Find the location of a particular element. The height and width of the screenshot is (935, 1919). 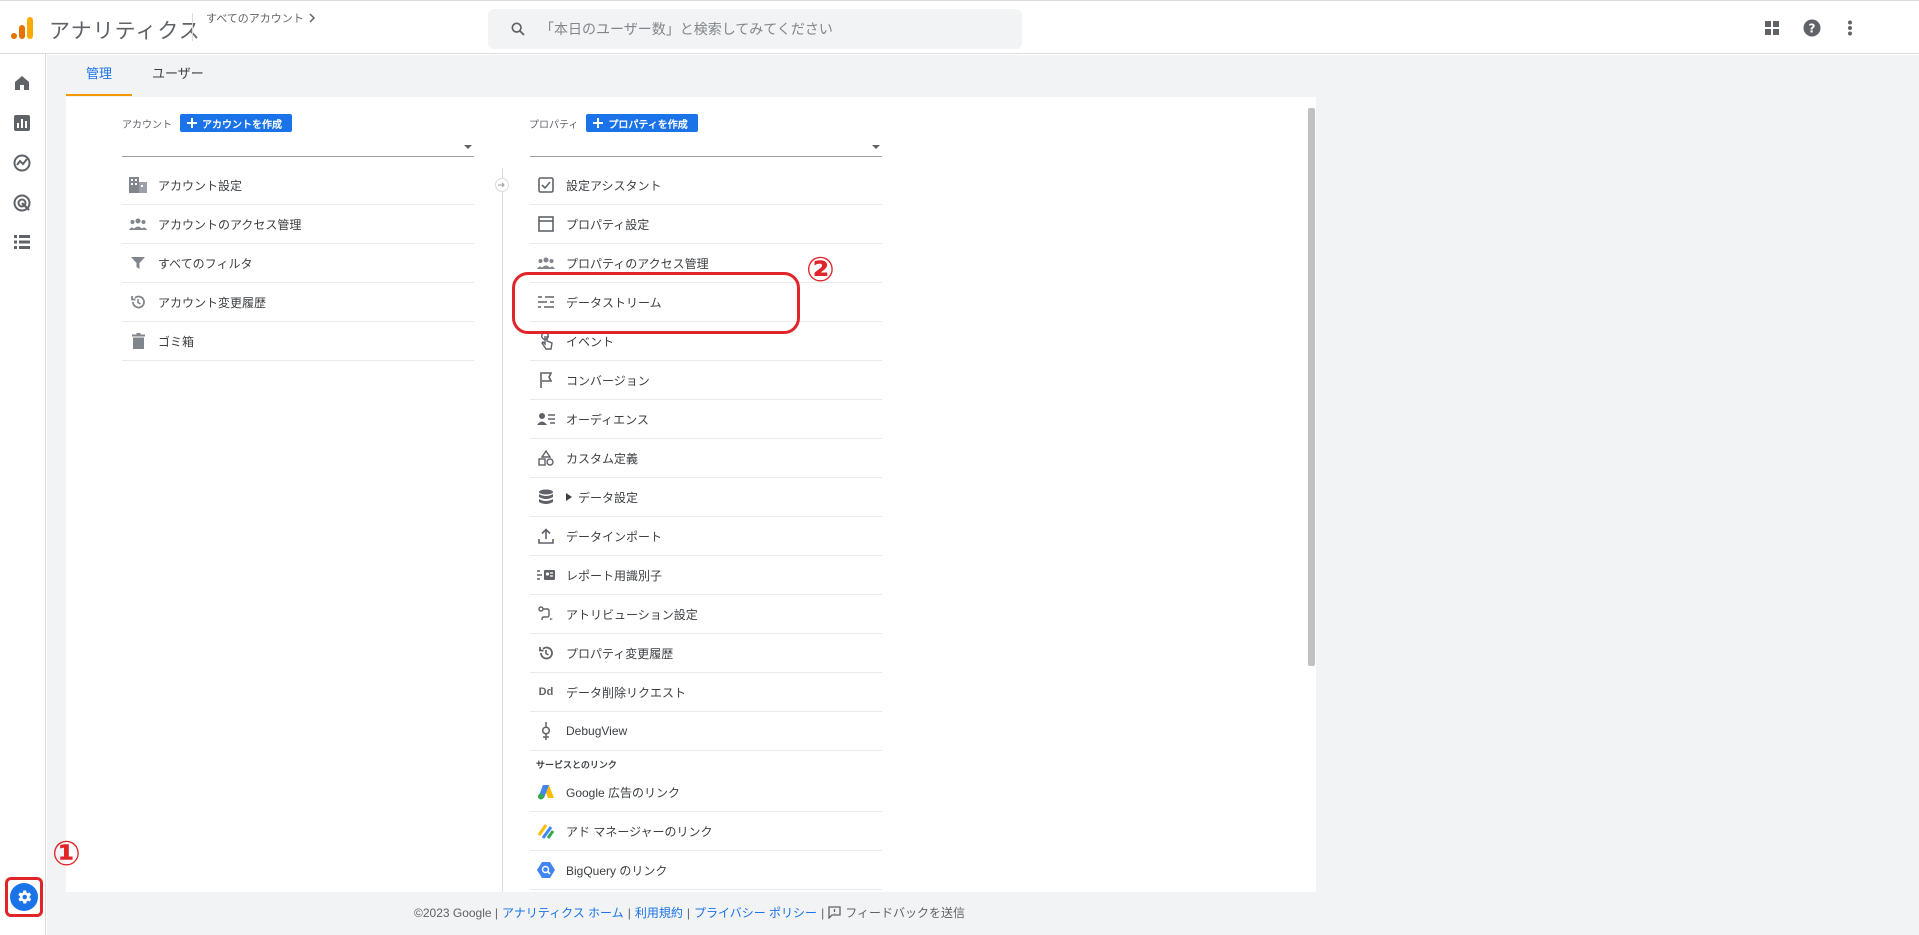

menu-item-label: BigQuery のリンク is located at coordinates (617, 870).